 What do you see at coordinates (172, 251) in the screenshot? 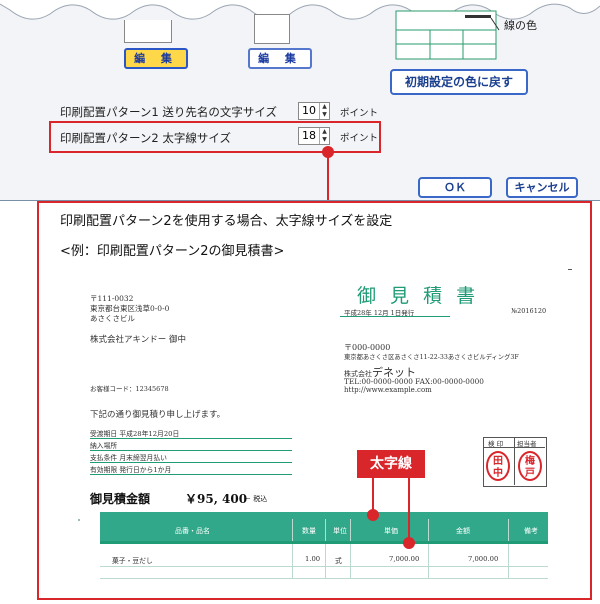
I see `callout-subheading: <例：印刷配置パターン2の御見積書>` at bounding box center [172, 251].